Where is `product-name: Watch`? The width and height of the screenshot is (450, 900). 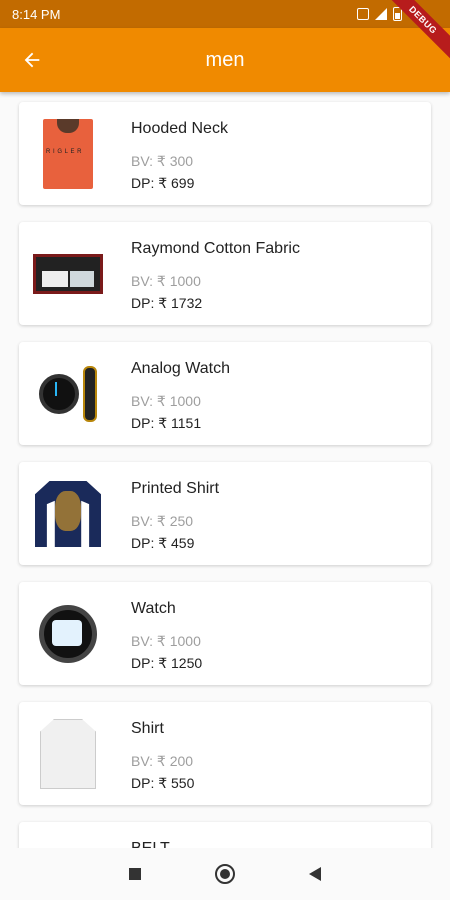
product-name: Watch is located at coordinates (153, 608).